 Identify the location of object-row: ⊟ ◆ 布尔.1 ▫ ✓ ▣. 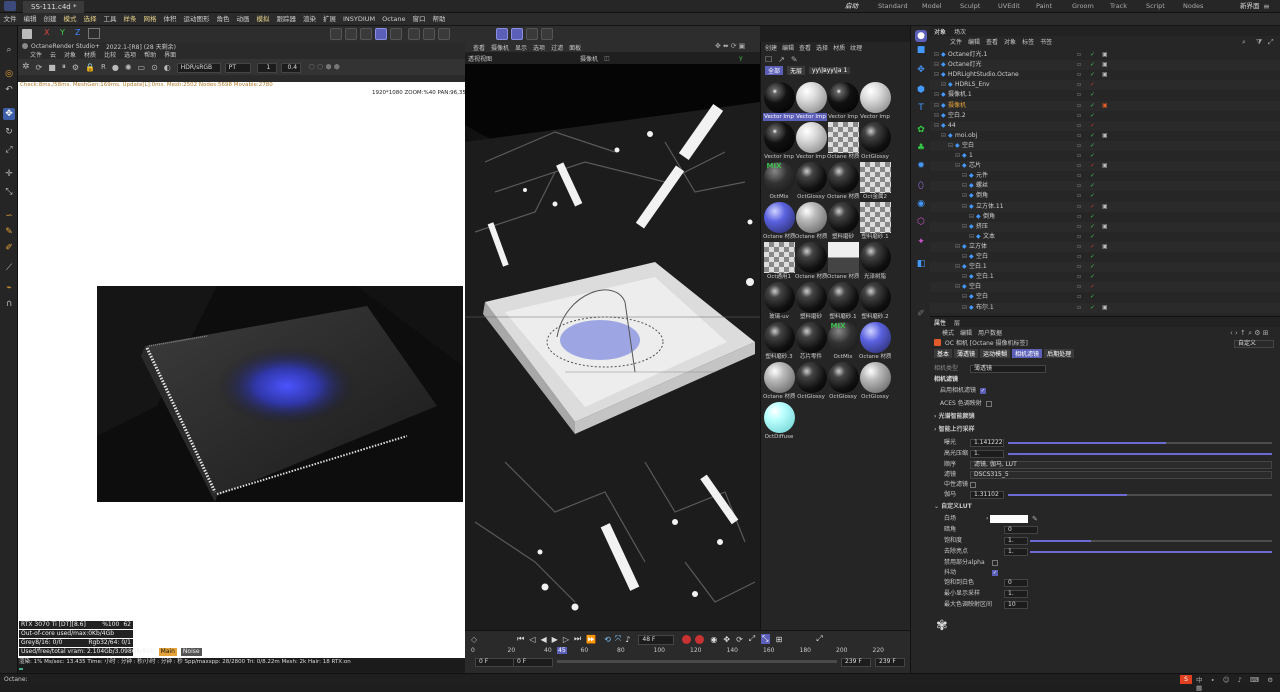
(1105, 307).